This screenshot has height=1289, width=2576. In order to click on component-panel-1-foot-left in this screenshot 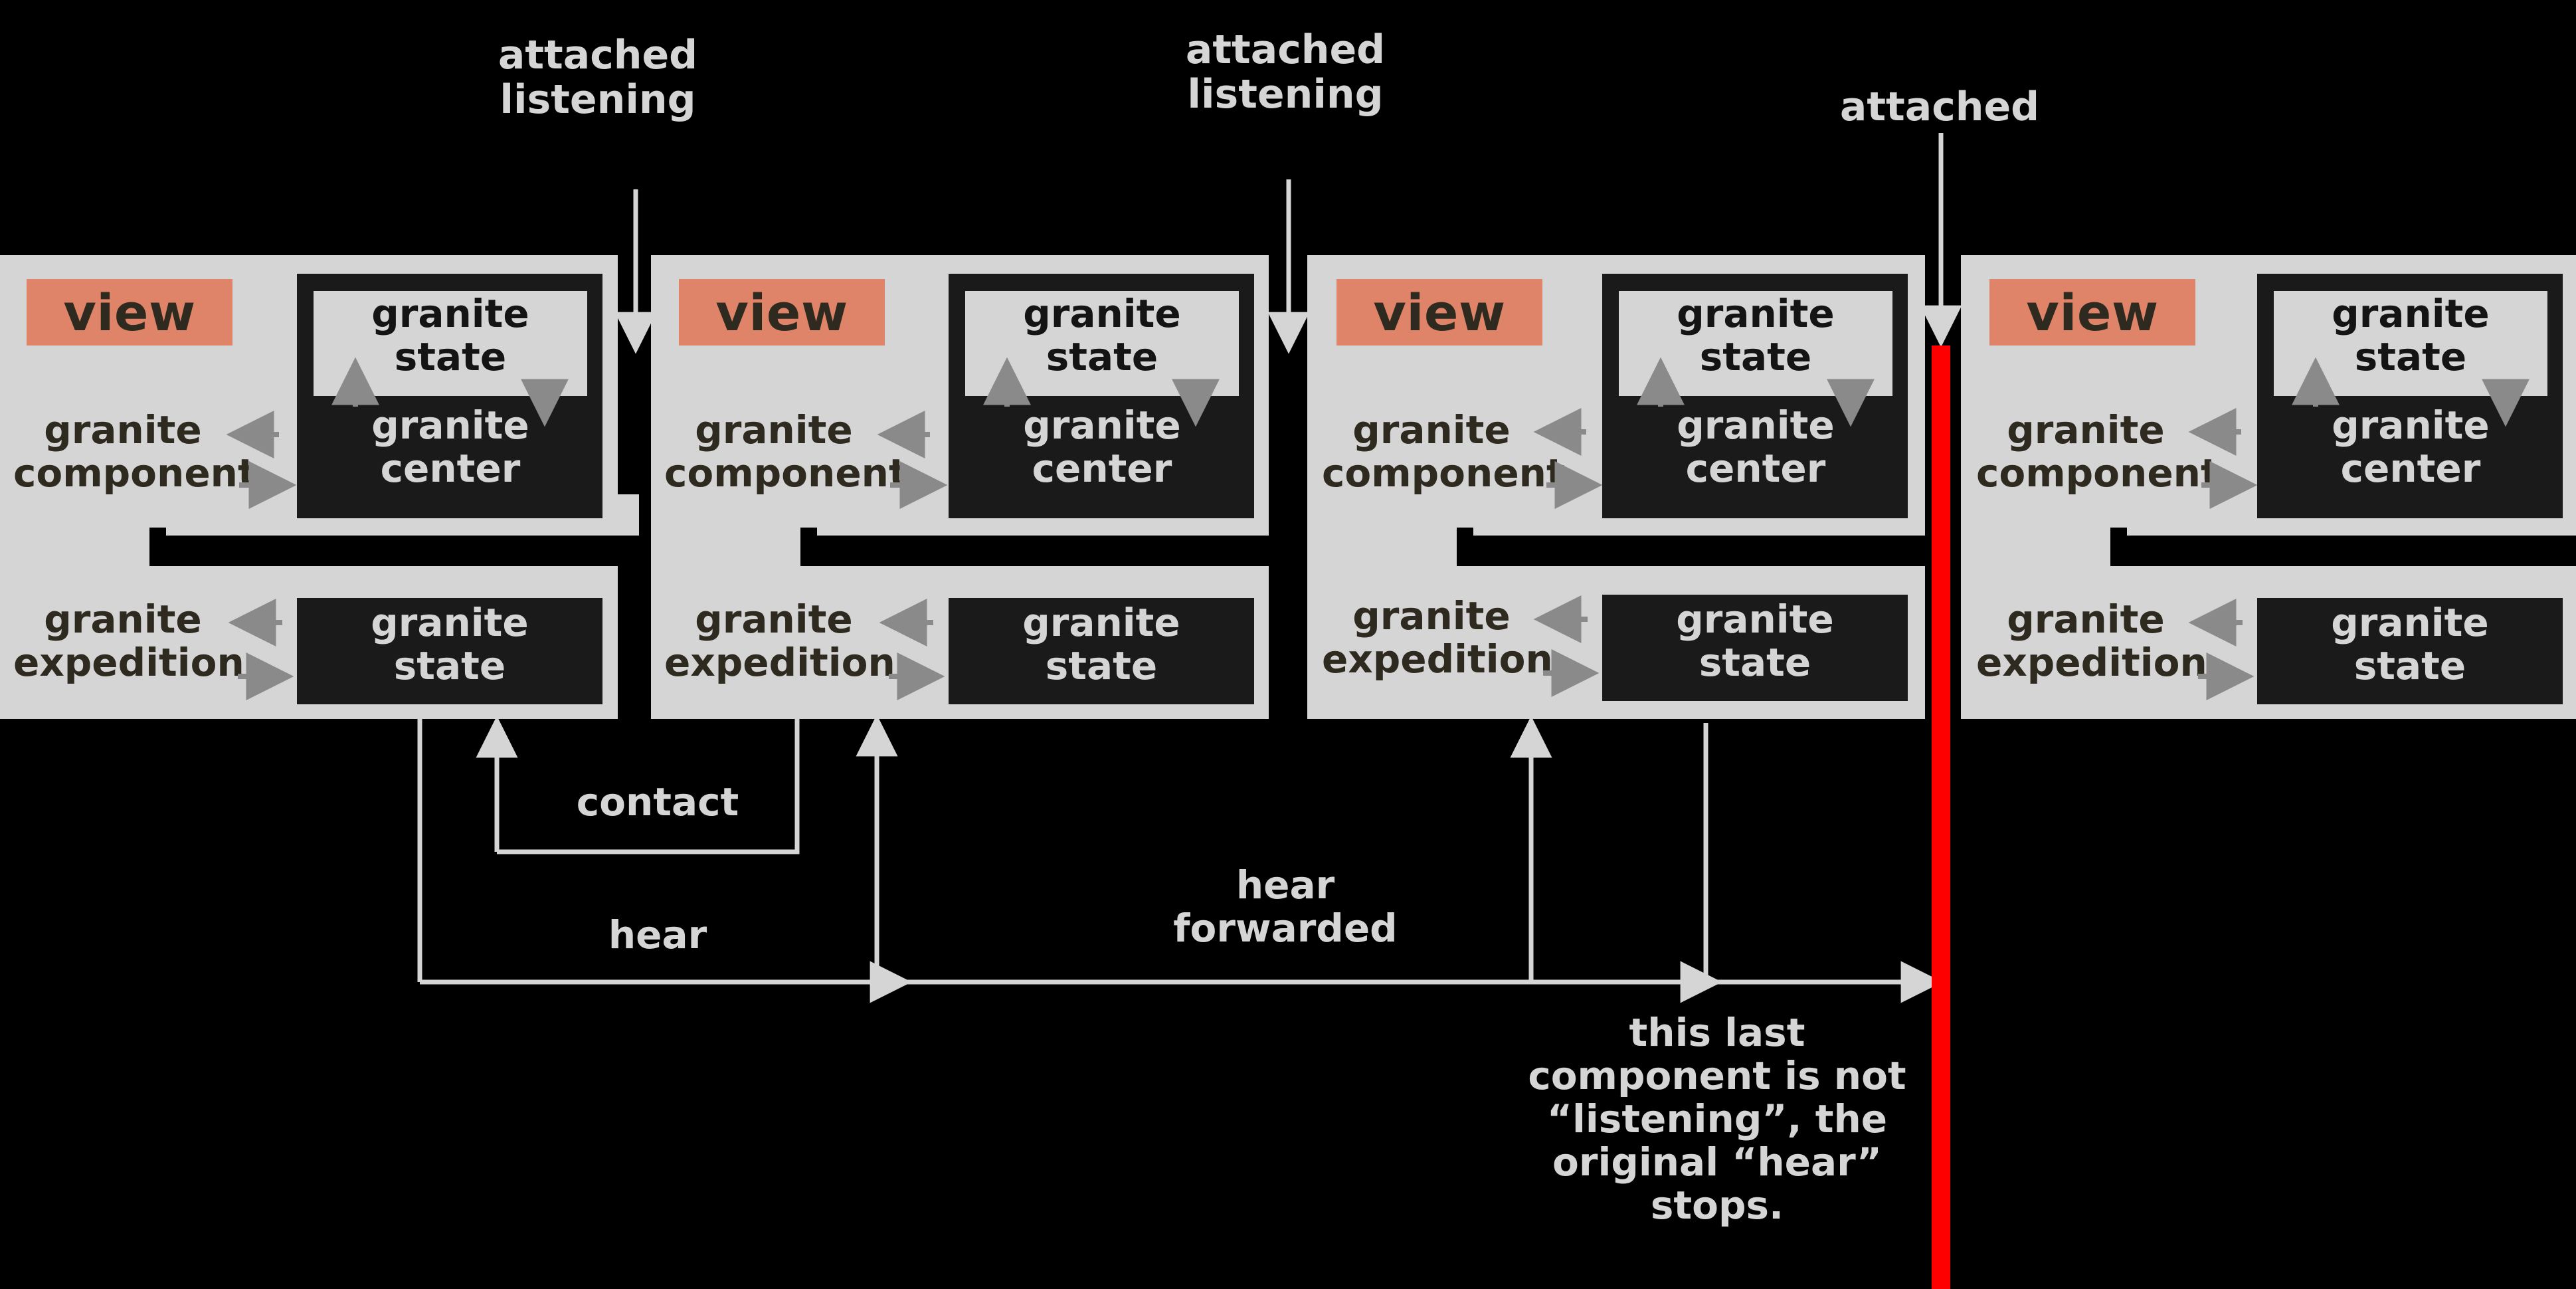, I will do `click(74, 530)`.